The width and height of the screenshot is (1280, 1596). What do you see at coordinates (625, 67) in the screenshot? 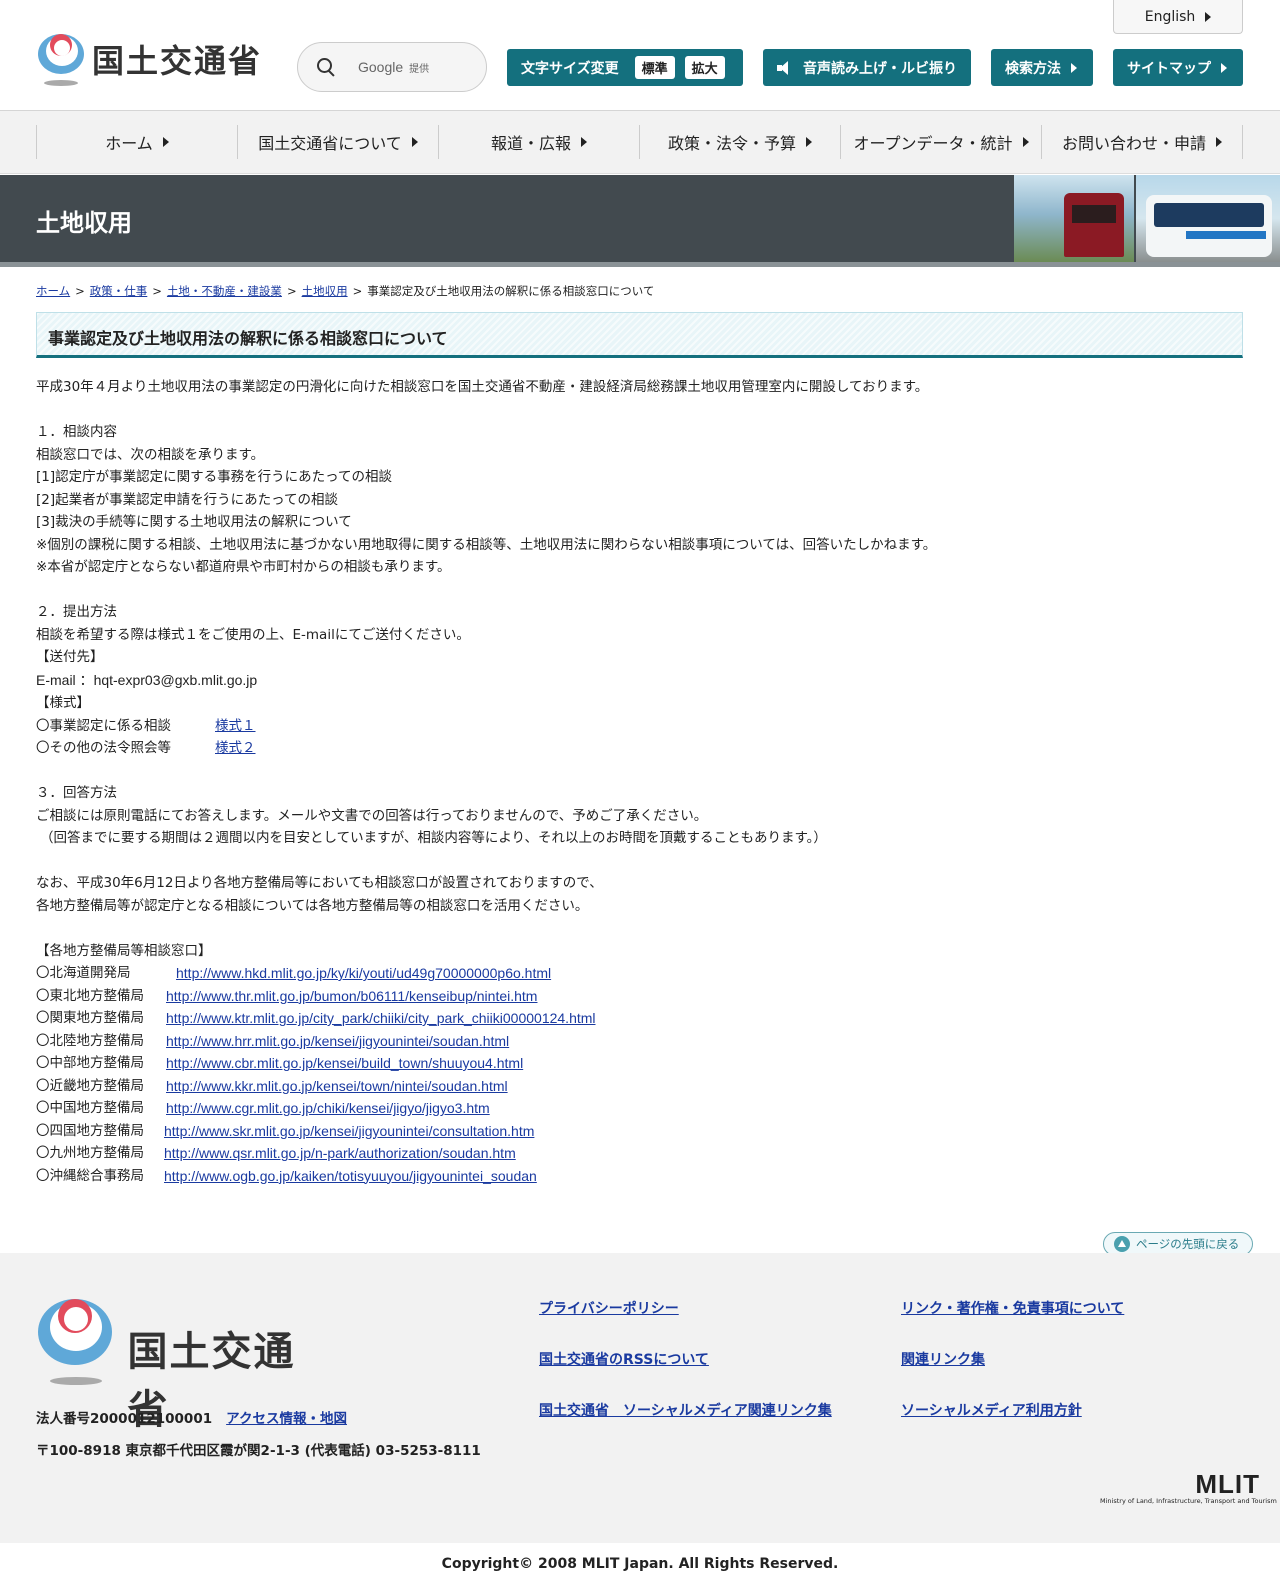
I see `font-size-control: 文字サイズ変更 標準 拡大` at bounding box center [625, 67].